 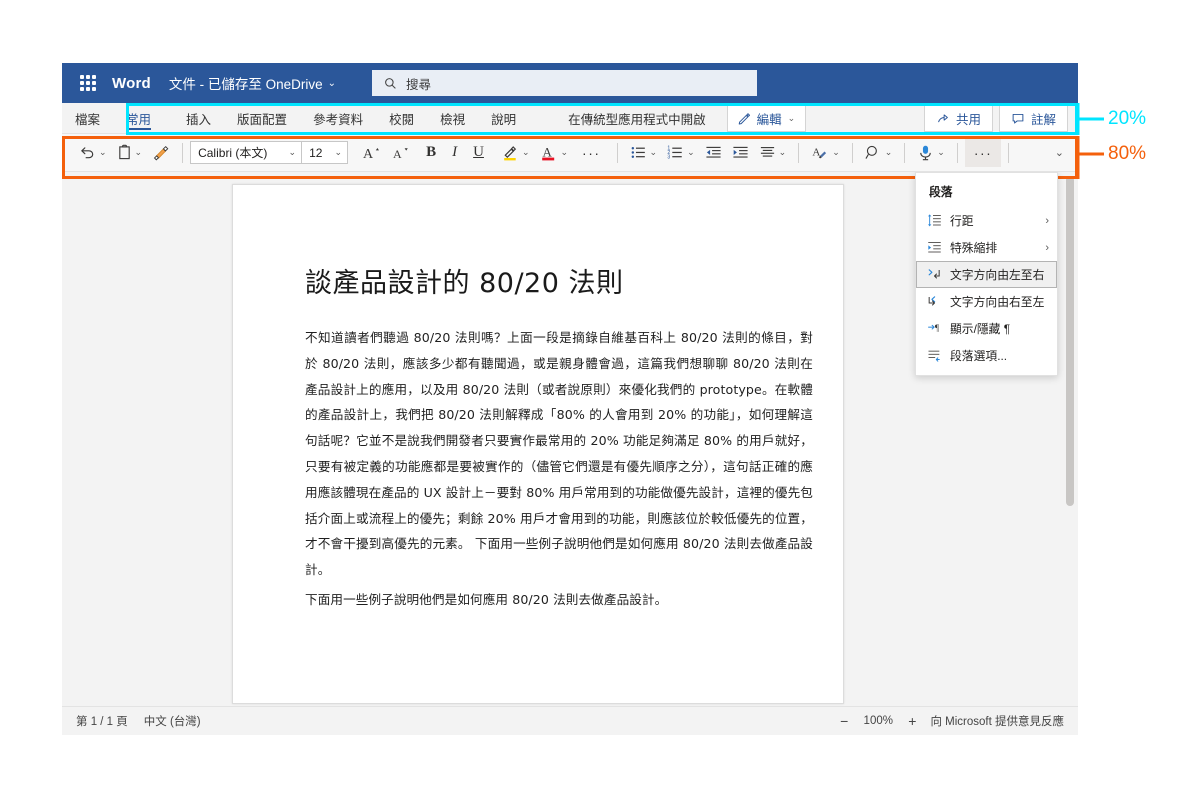 I want to click on feedback-link: 向 Microsoft 提供意見反應, so click(x=997, y=721).